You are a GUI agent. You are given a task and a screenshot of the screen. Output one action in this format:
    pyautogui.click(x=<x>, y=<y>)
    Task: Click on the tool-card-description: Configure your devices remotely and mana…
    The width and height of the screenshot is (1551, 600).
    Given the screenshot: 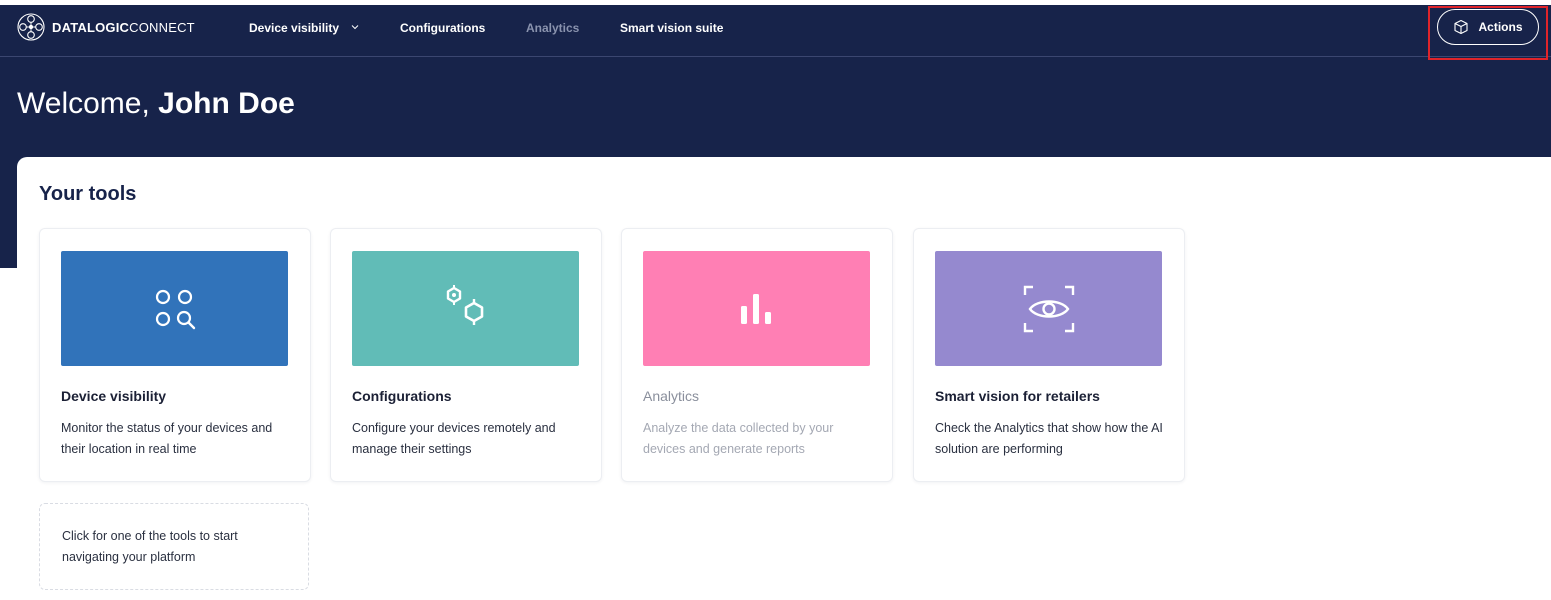 What is the action you would take?
    pyautogui.click(x=454, y=438)
    